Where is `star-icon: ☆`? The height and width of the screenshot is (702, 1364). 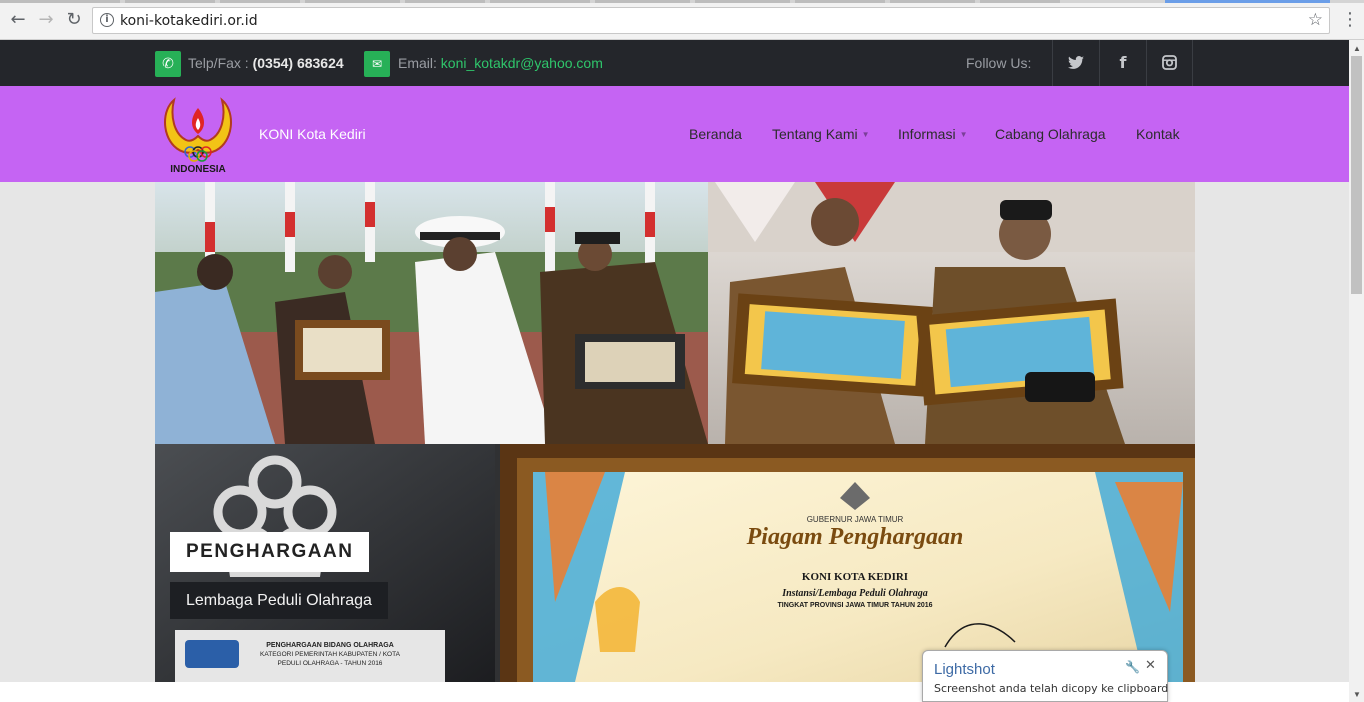
star-icon: ☆ is located at coordinates (1315, 20).